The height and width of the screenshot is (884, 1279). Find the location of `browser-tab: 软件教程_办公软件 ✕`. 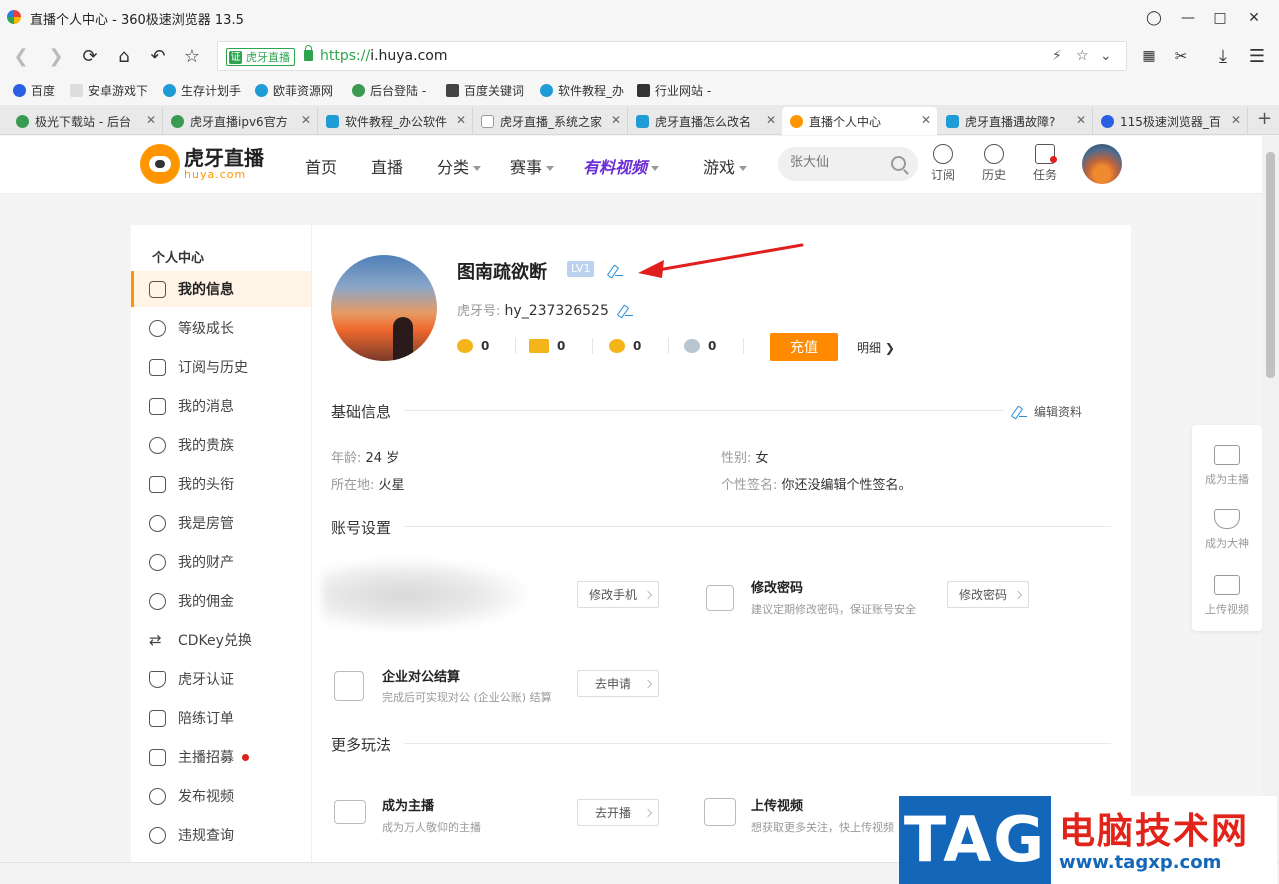

browser-tab: 软件教程_办公软件 ✕ is located at coordinates (395, 121).